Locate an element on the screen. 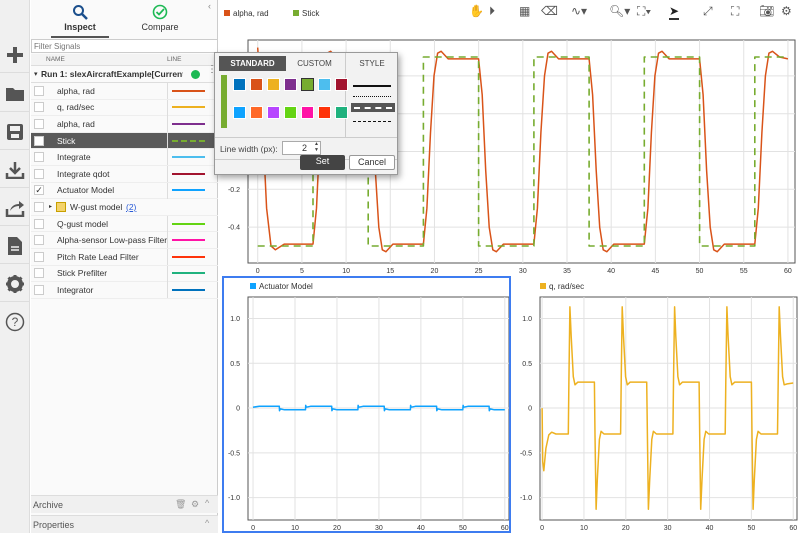 This screenshot has width=800, height=533. y-tick-label: -0.2 is located at coordinates (234, 190).